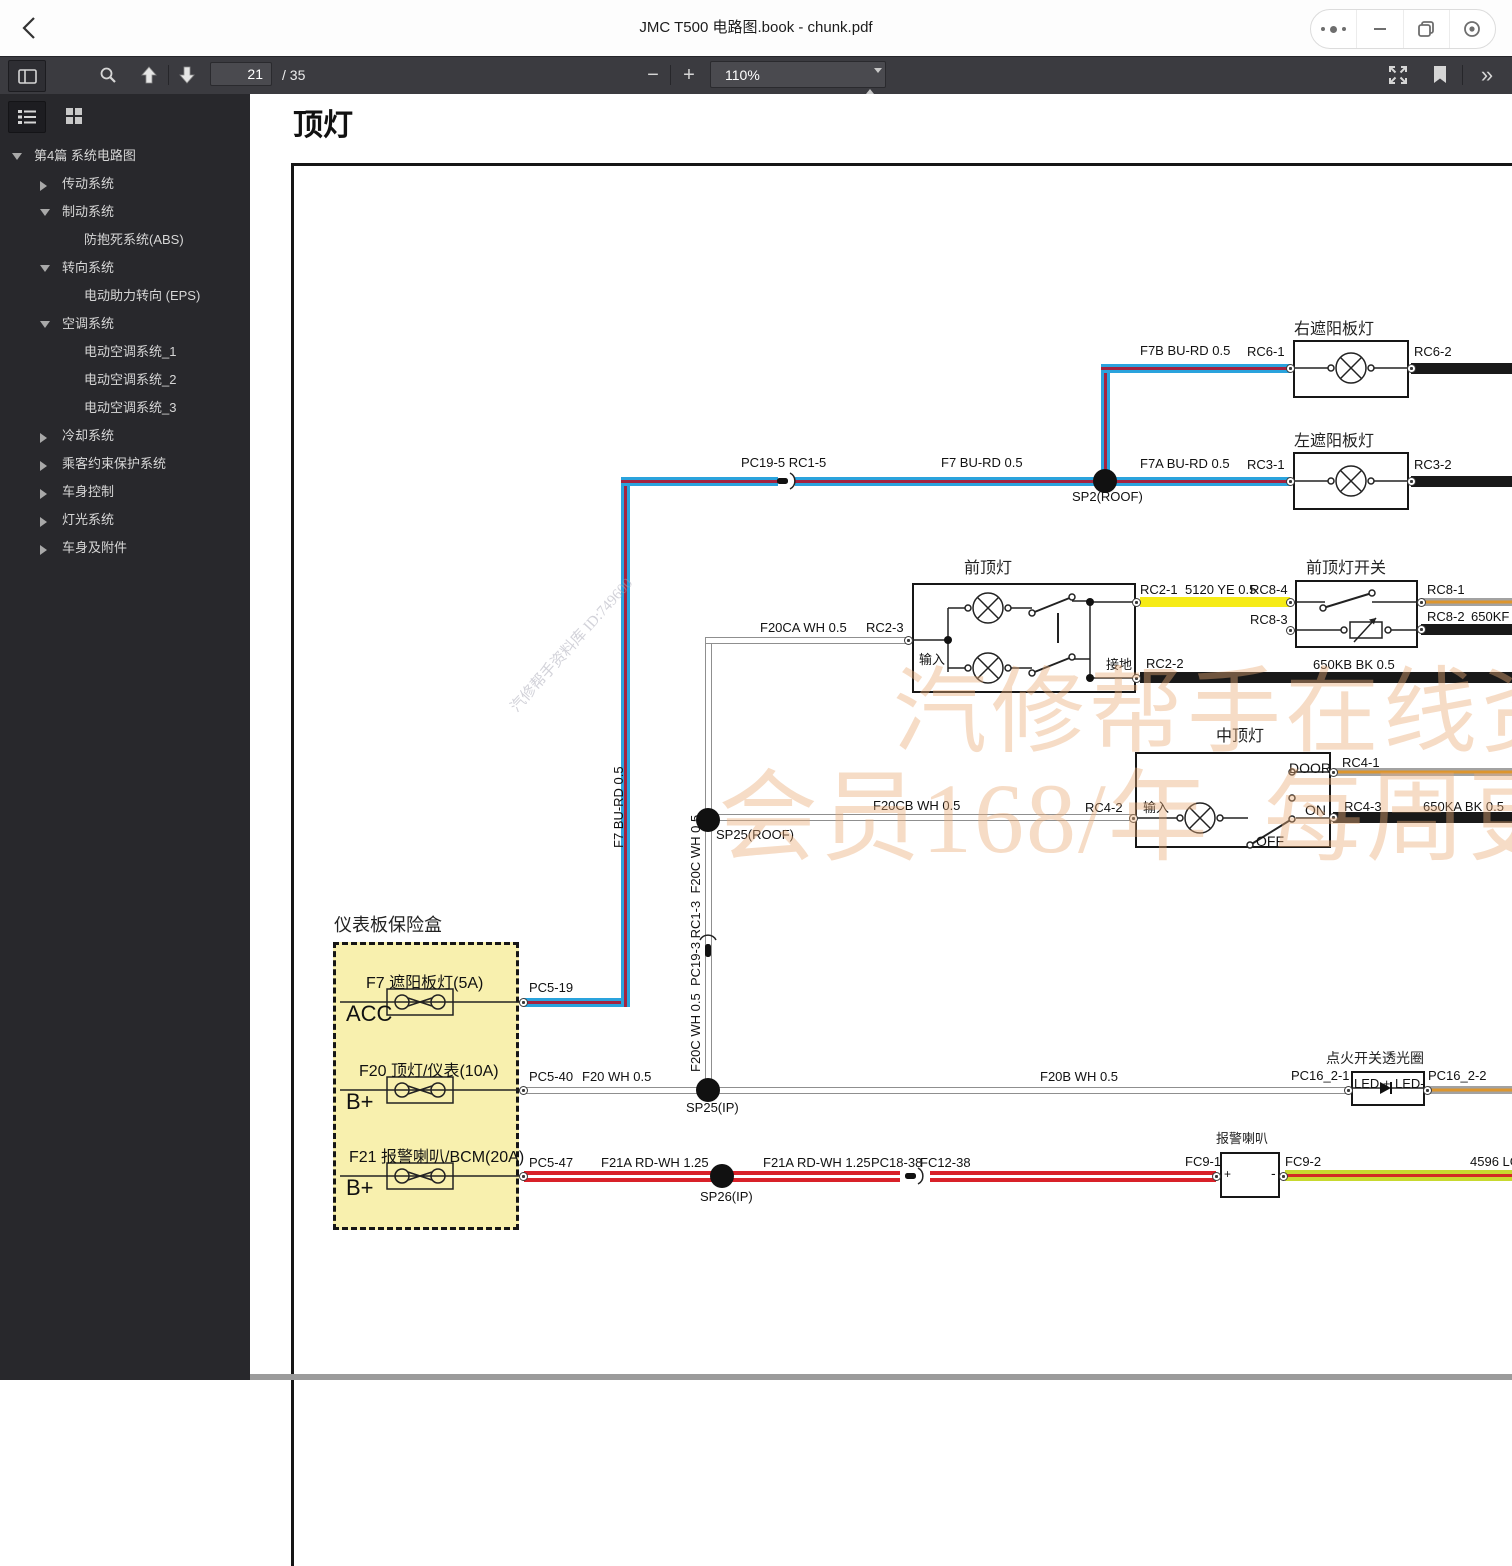 The height and width of the screenshot is (1566, 1512). I want to click on page-number-input, so click(241, 74).